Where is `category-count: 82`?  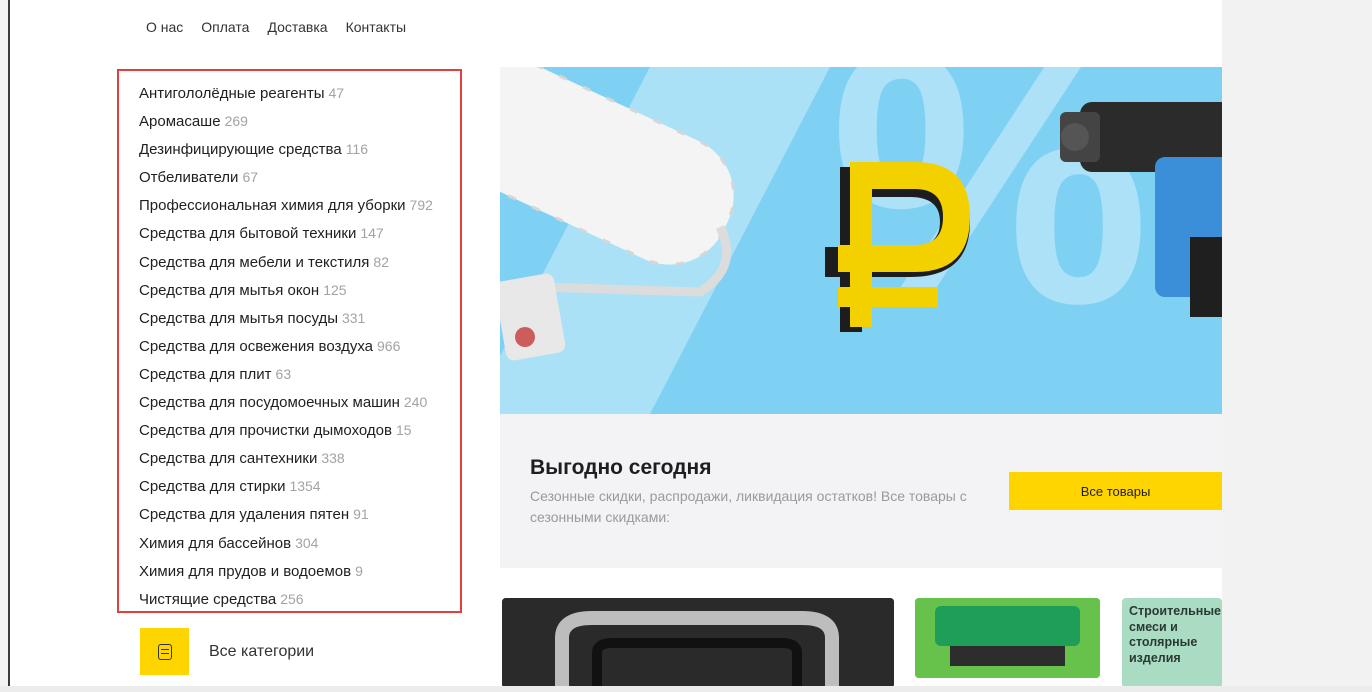 category-count: 82 is located at coordinates (381, 261).